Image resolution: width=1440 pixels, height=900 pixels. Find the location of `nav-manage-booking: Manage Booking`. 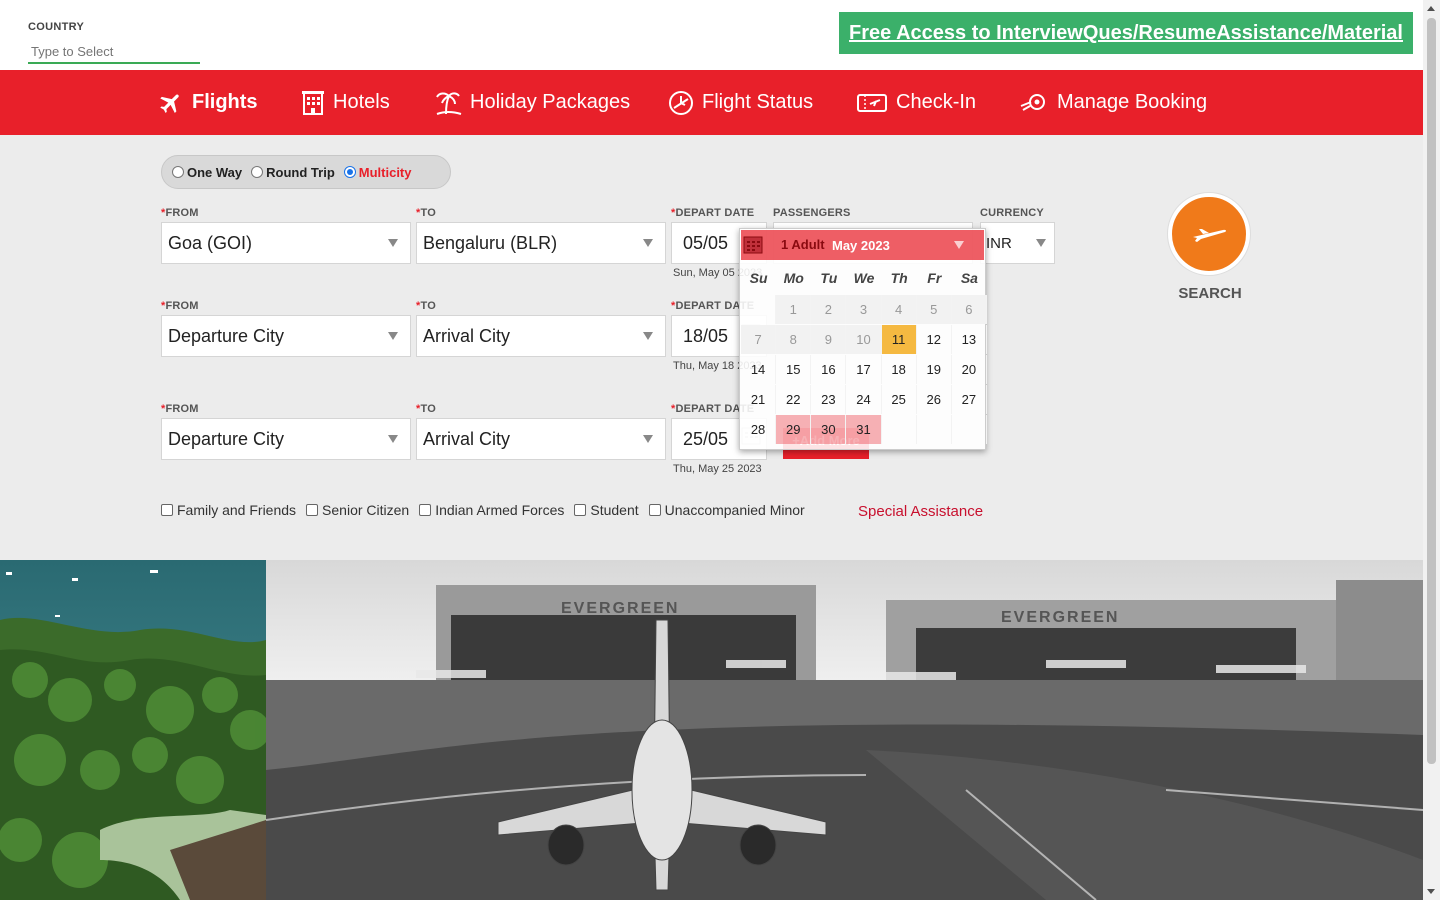

nav-manage-booking: Manage Booking is located at coordinates (1113, 102).